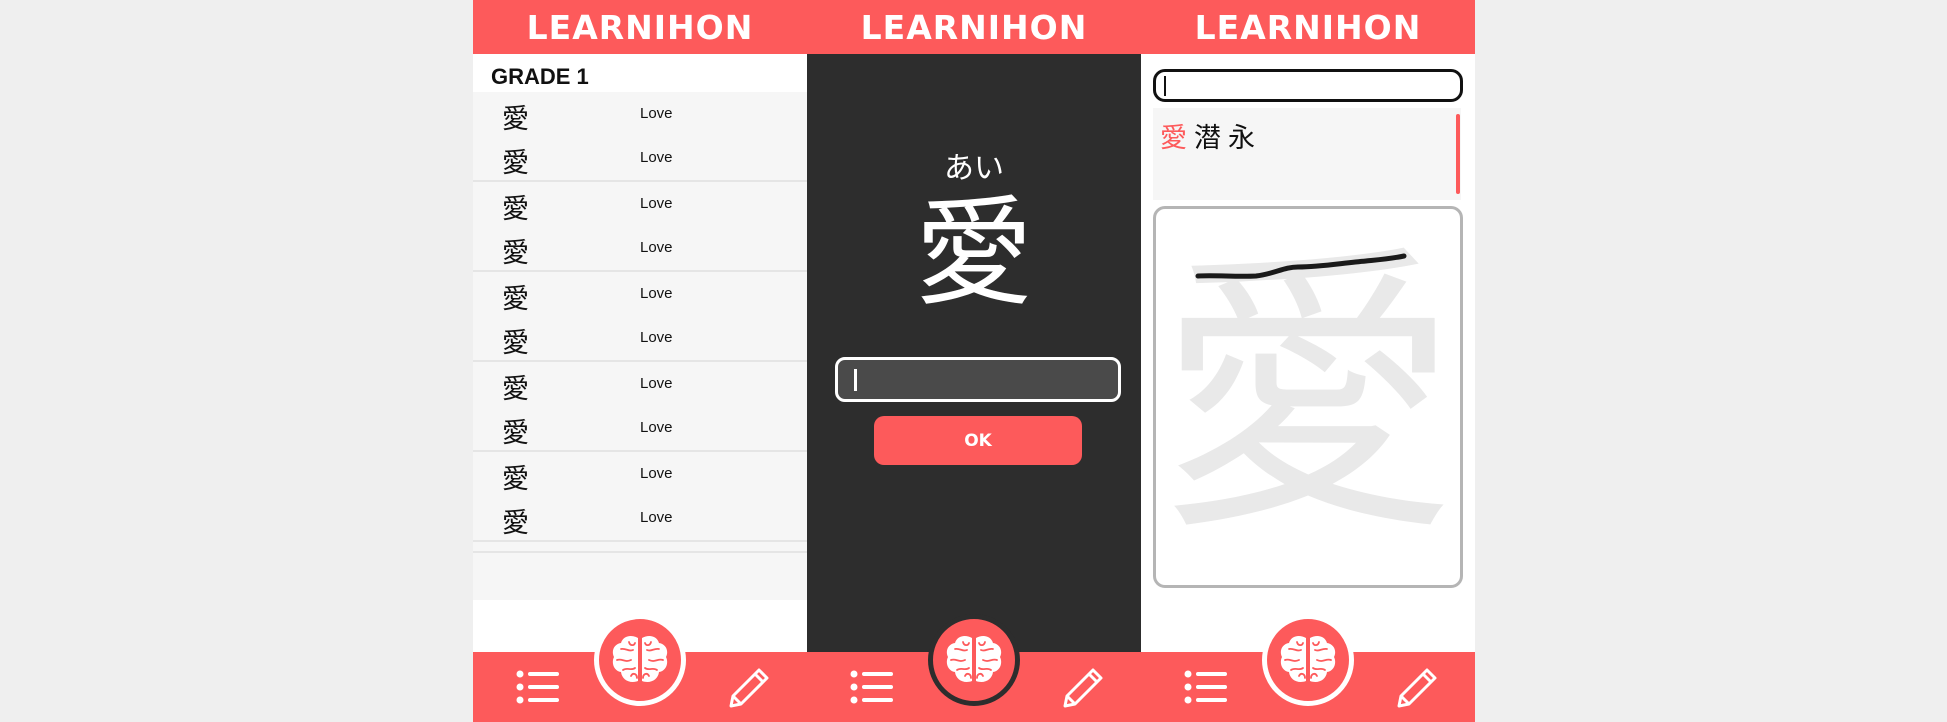 This screenshot has height=722, width=1947. I want to click on quiz-kanji: 愛, so click(973, 253).